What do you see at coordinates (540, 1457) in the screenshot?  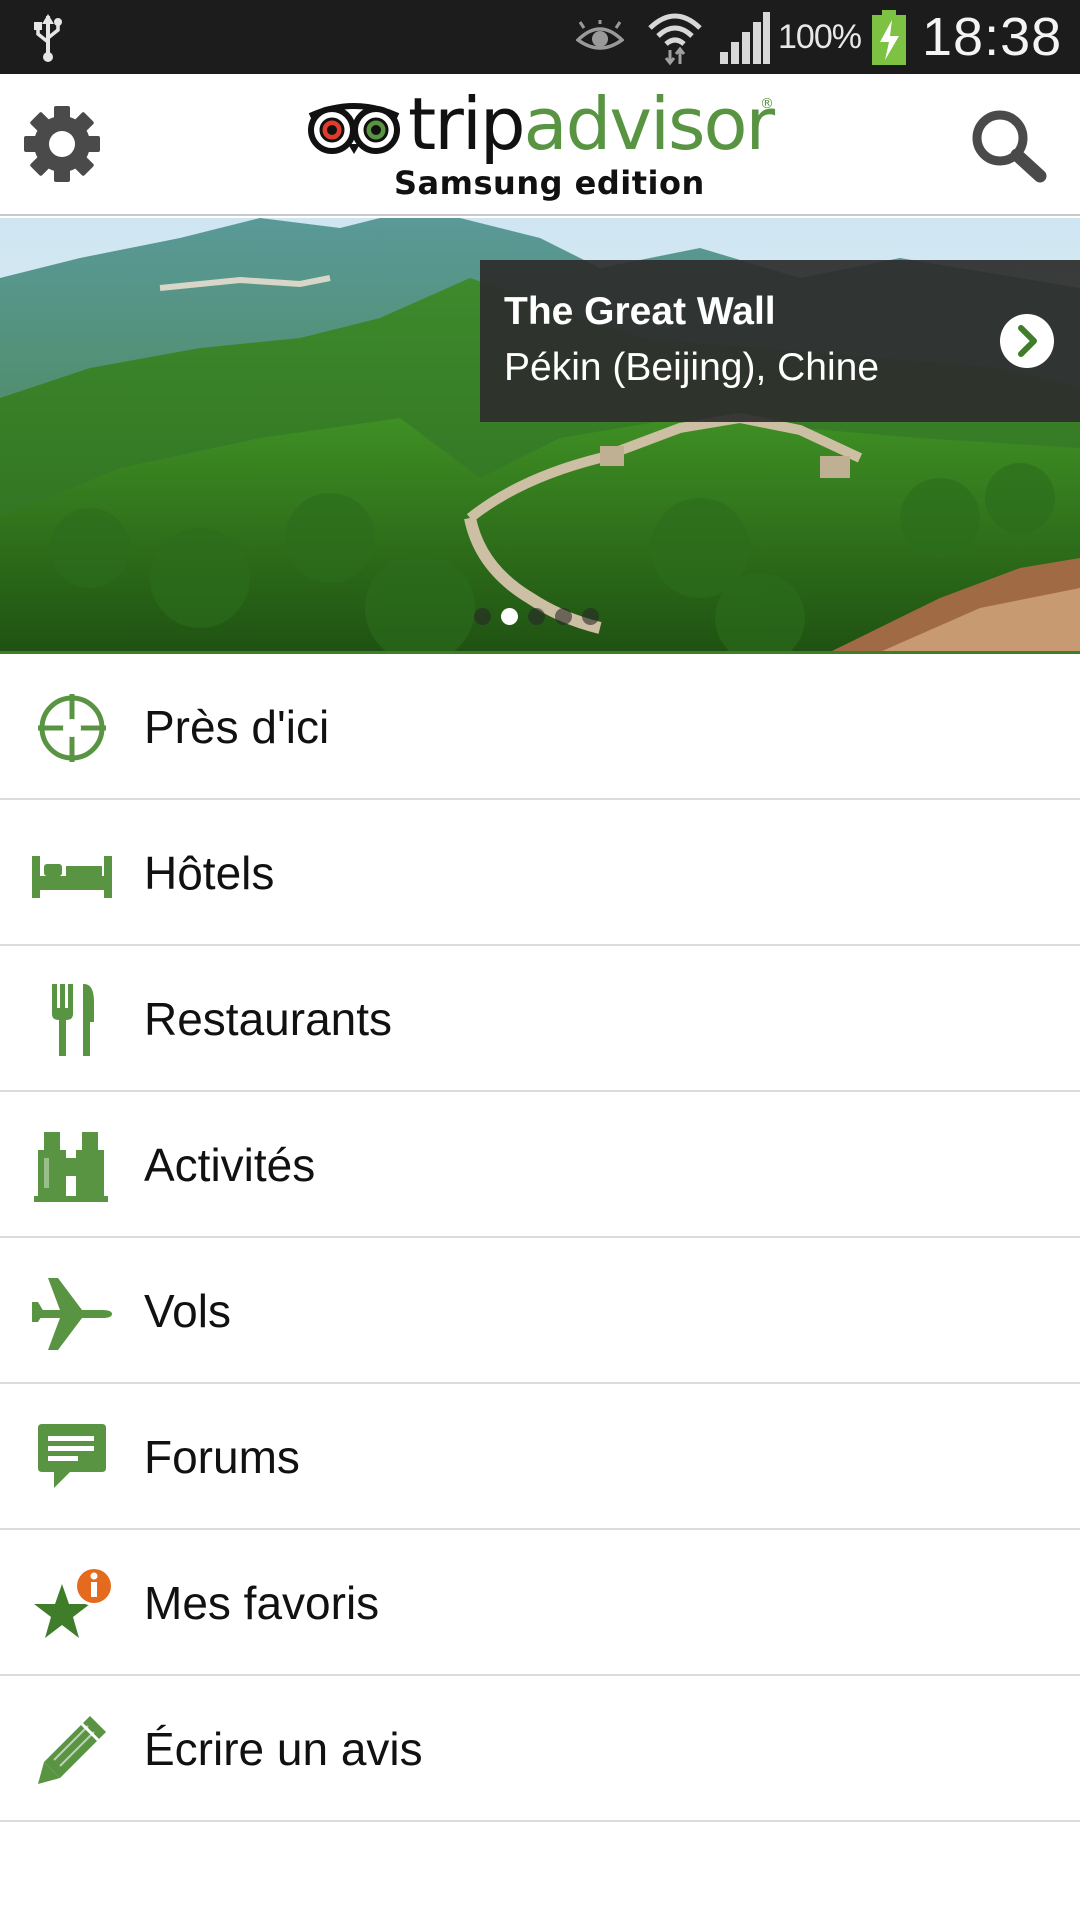 I see `menu-item-forums: Forums` at bounding box center [540, 1457].